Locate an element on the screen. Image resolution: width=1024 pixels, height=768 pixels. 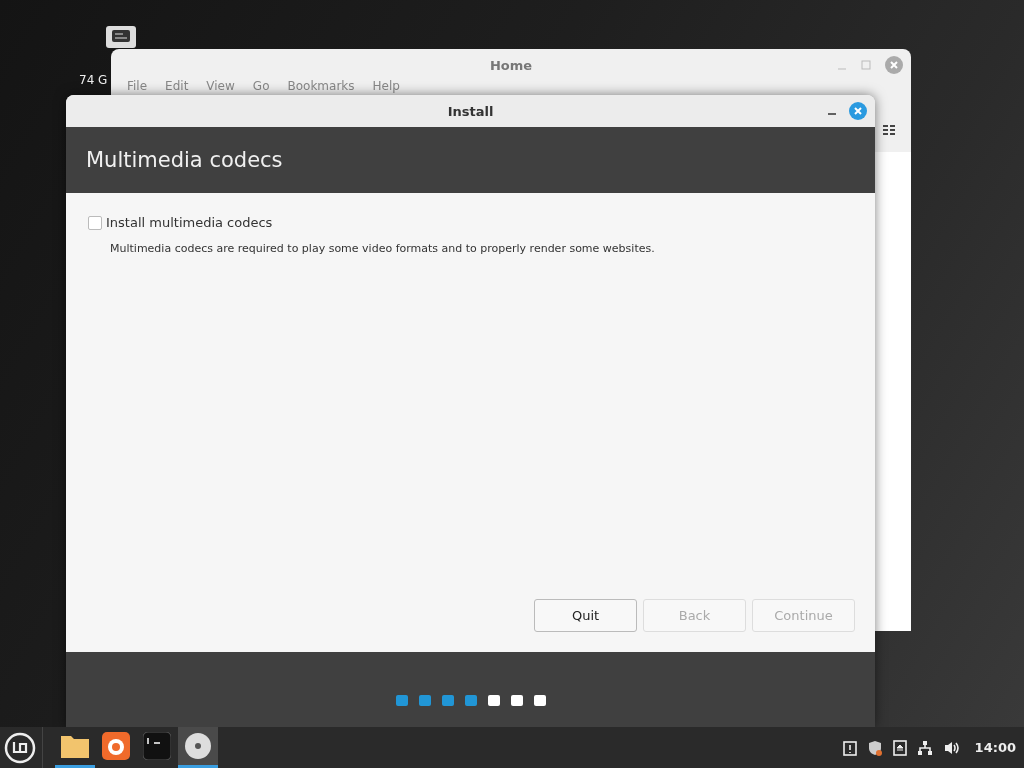
menu-item: Edit is located at coordinates (177, 86).